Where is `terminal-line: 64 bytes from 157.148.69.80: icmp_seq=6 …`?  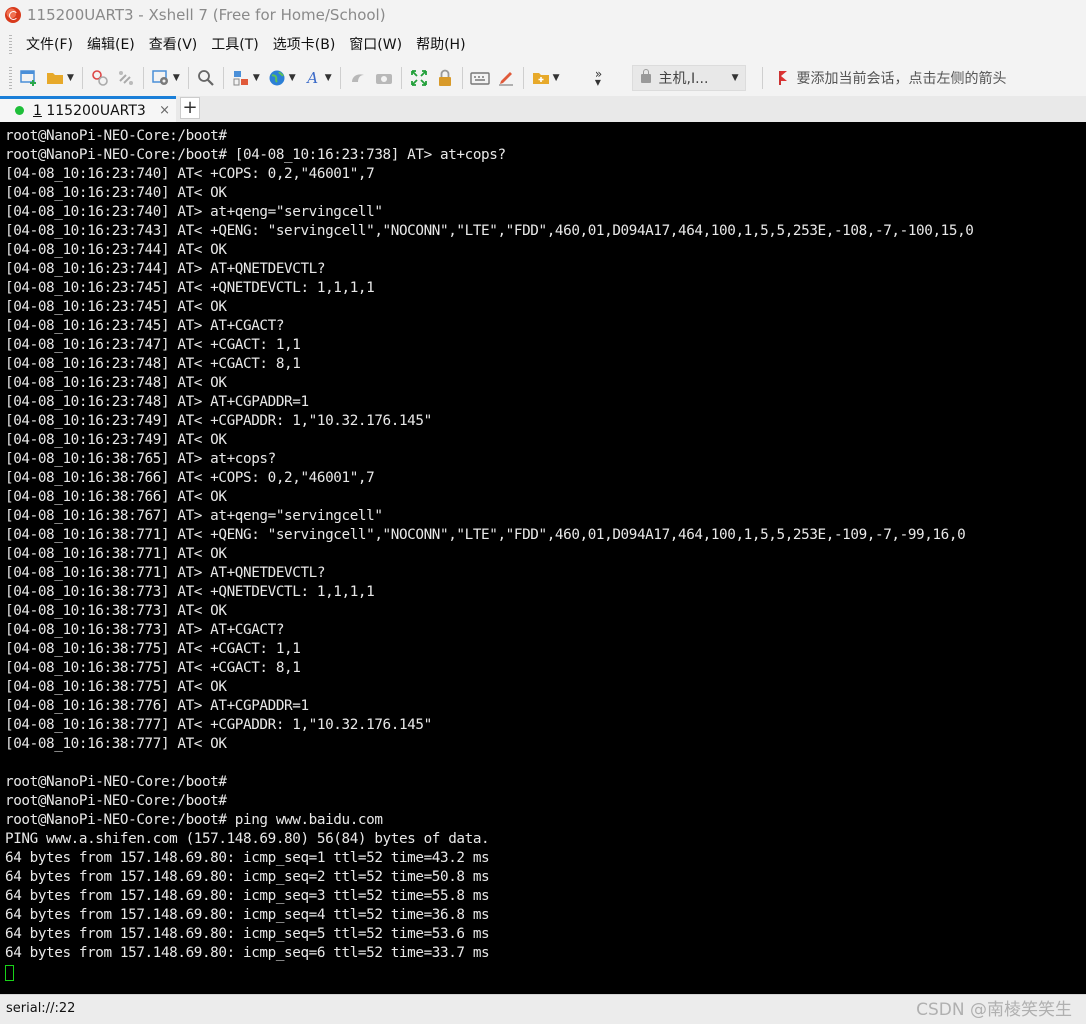 terminal-line: 64 bytes from 157.148.69.80: icmp_seq=6 … is located at coordinates (247, 953).